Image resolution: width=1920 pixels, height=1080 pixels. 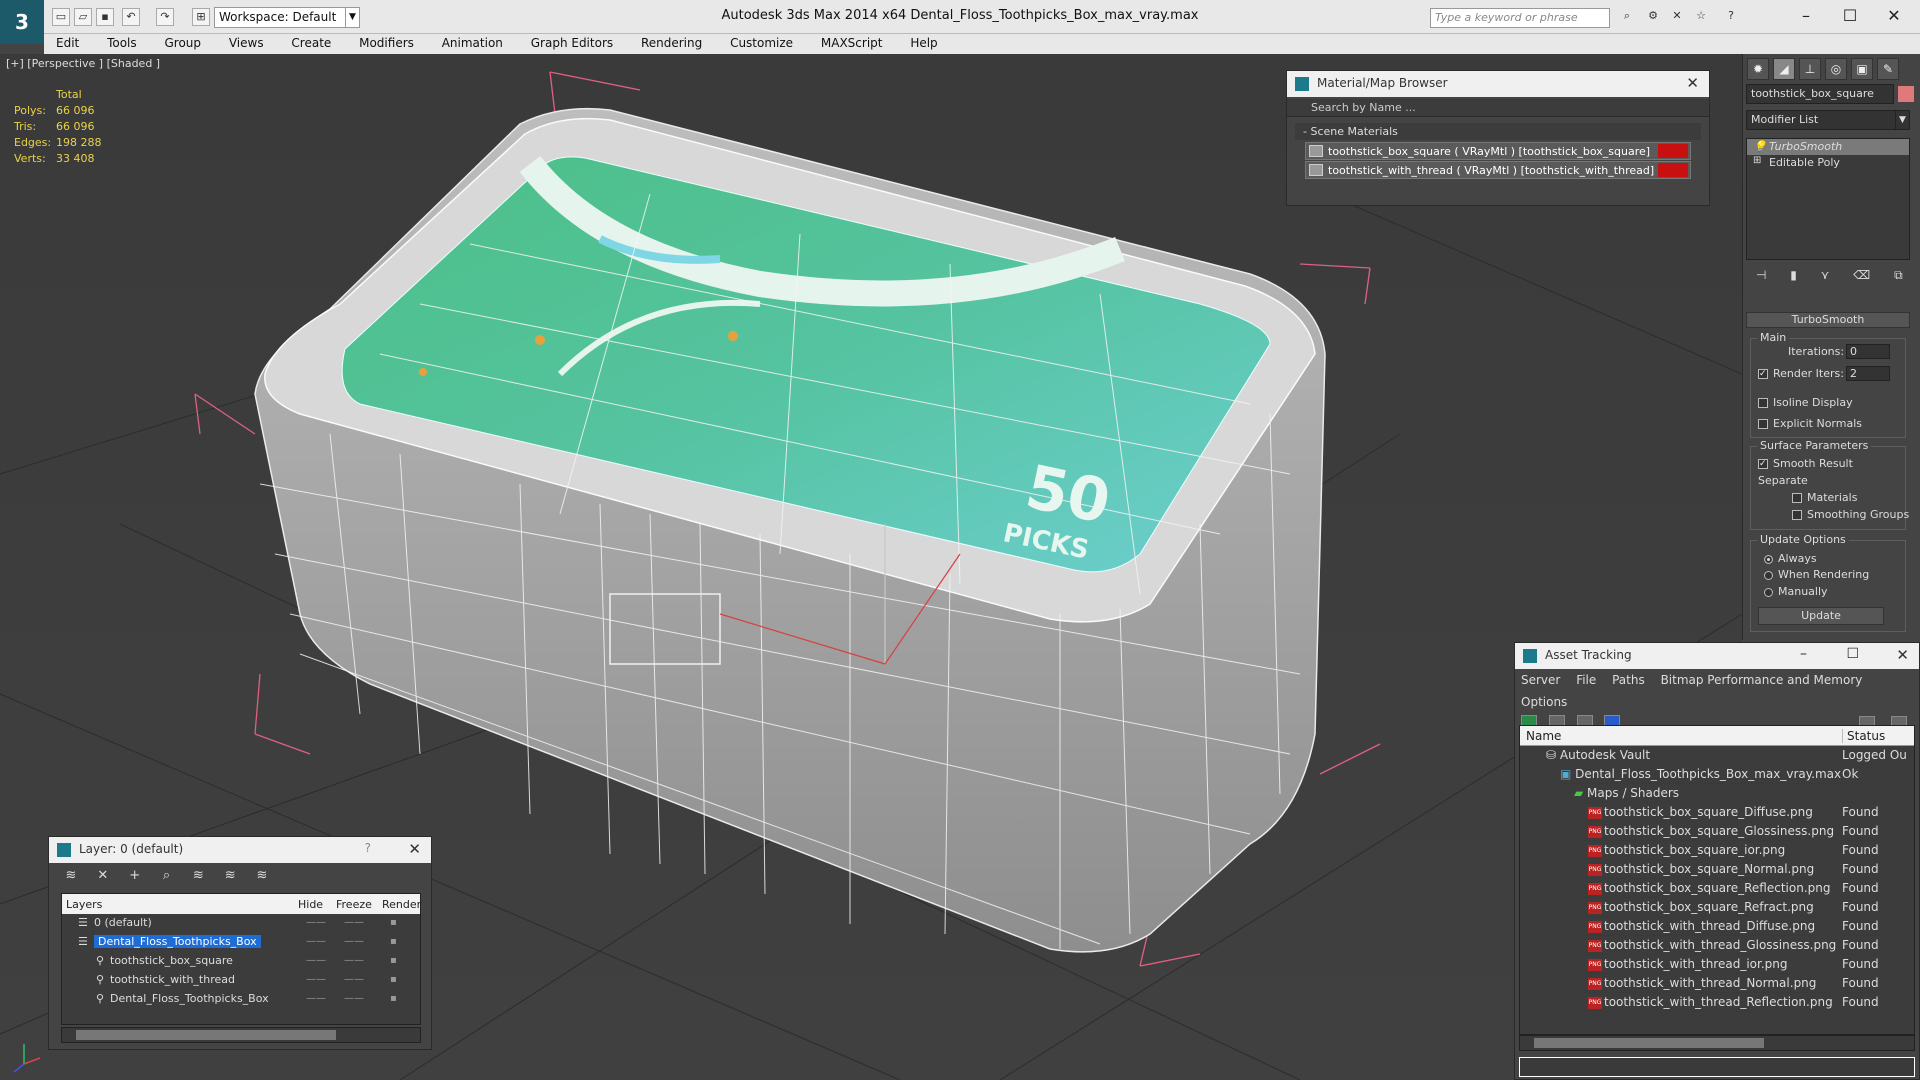 What do you see at coordinates (241, 1035) in the screenshot?
I see `layer-horizontal-scrollbar` at bounding box center [241, 1035].